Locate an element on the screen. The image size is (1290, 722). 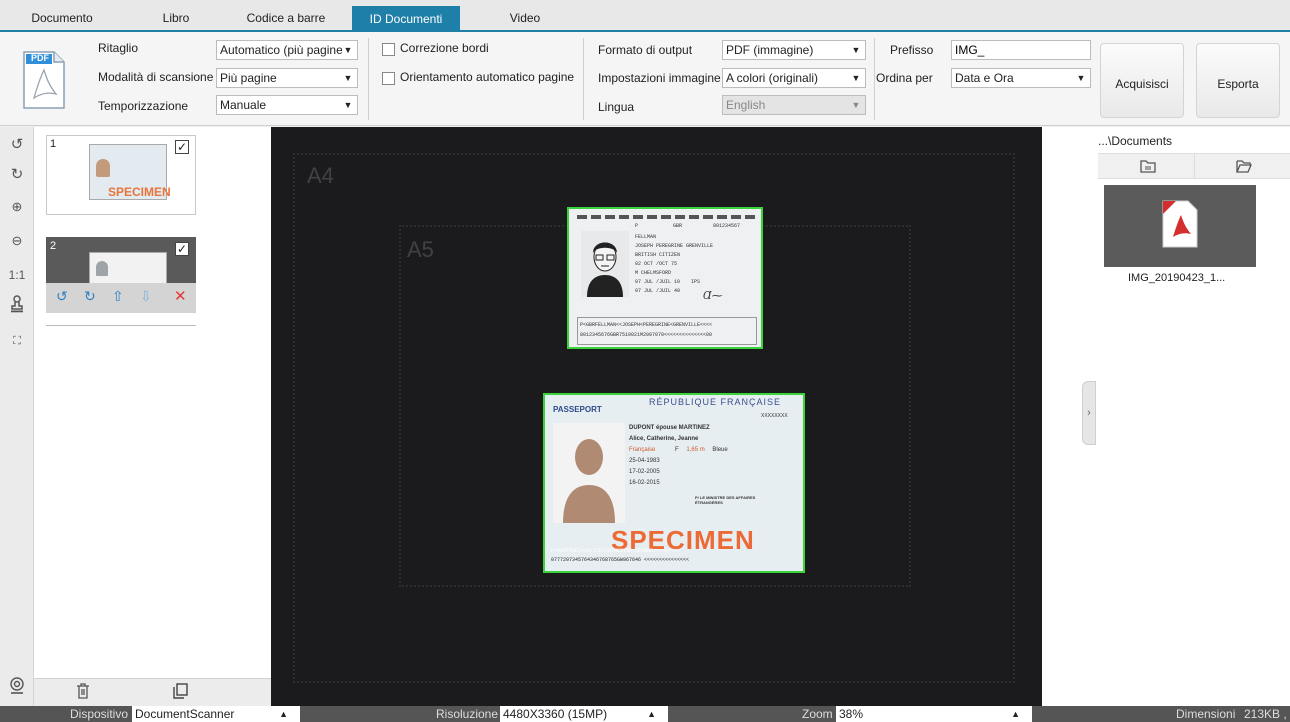
id-given-names: JOSEPH PEREGRINE GRENVILLE is located at coordinates (674, 246).